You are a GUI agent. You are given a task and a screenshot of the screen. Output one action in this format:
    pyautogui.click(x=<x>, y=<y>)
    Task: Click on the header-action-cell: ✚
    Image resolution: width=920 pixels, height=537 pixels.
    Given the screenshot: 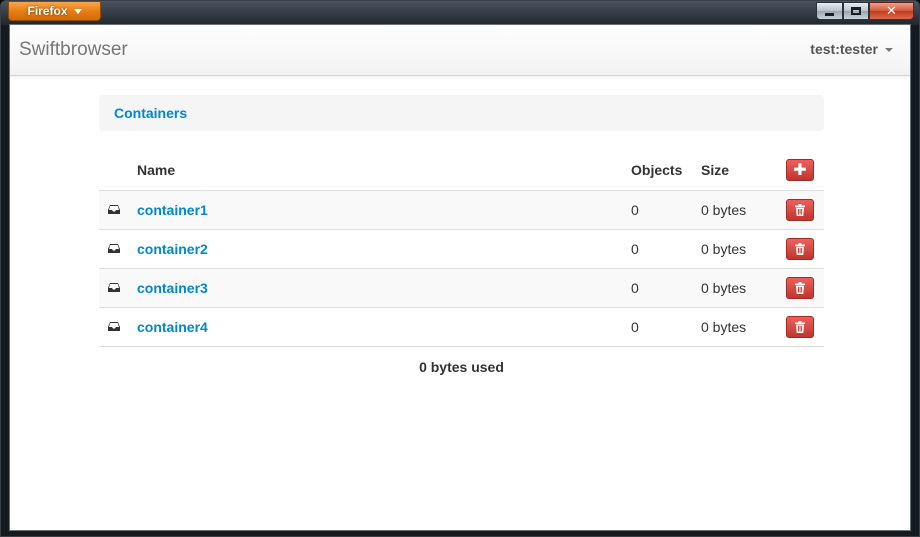 What is the action you would take?
    pyautogui.click(x=805, y=170)
    